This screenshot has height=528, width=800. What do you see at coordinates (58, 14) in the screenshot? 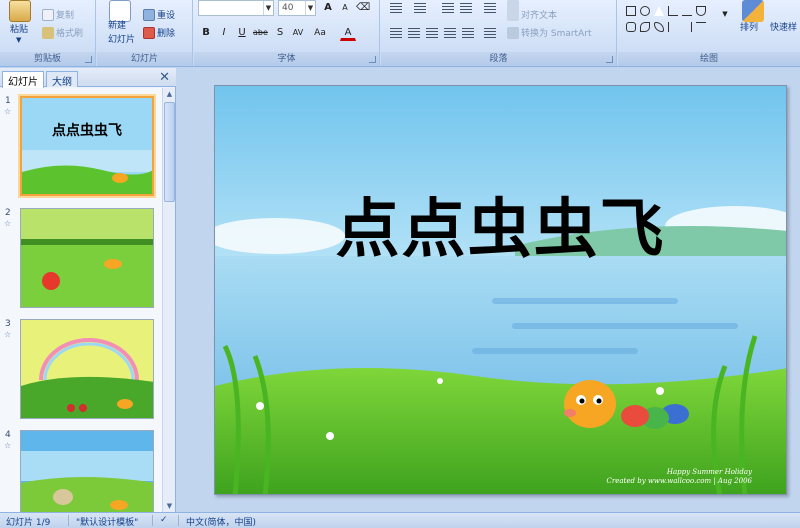
I see `copy-button: 复制` at bounding box center [58, 14].